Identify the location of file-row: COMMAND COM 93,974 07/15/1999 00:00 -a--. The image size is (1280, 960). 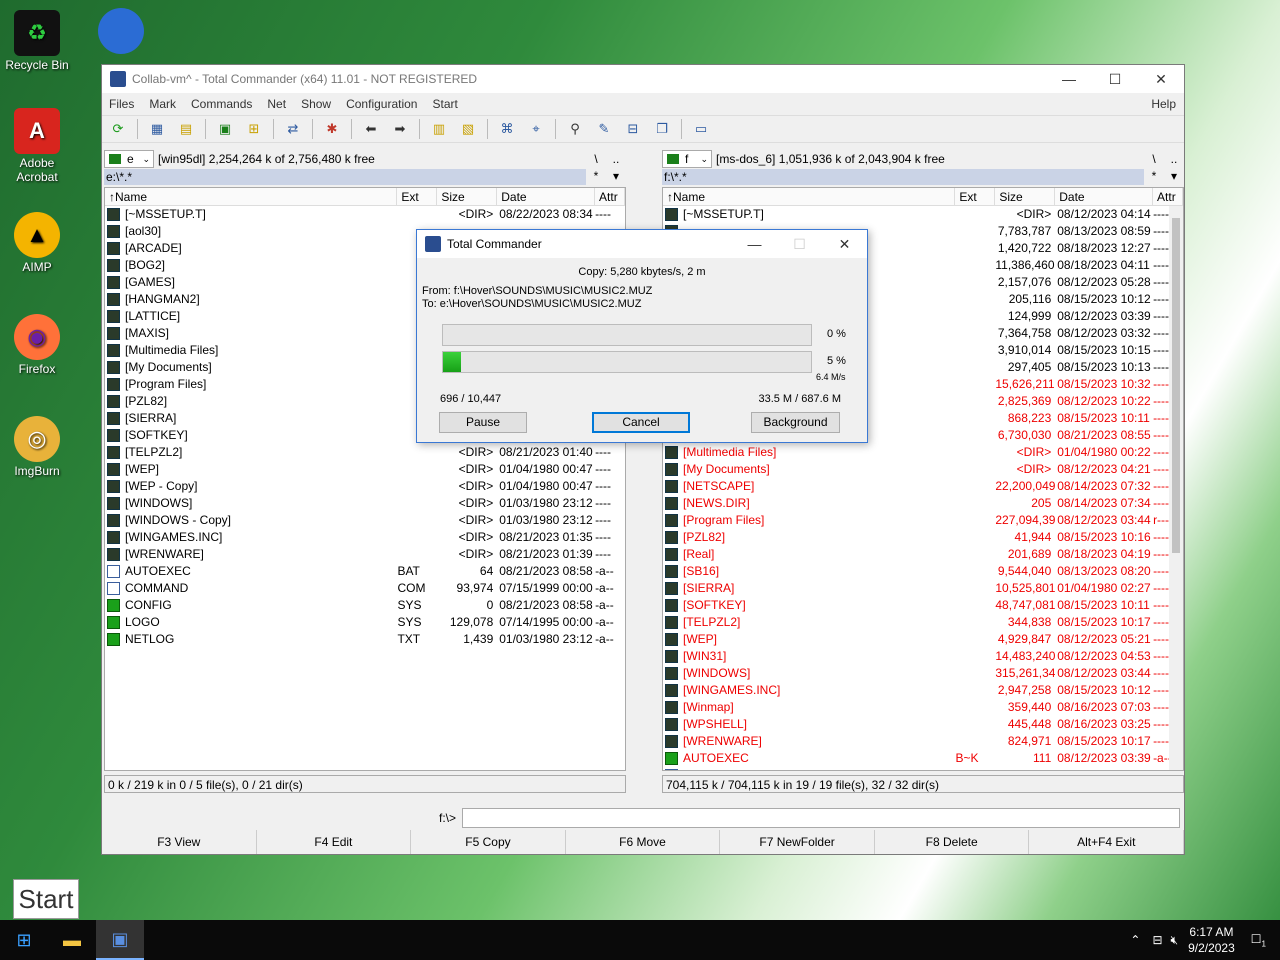
(365, 588).